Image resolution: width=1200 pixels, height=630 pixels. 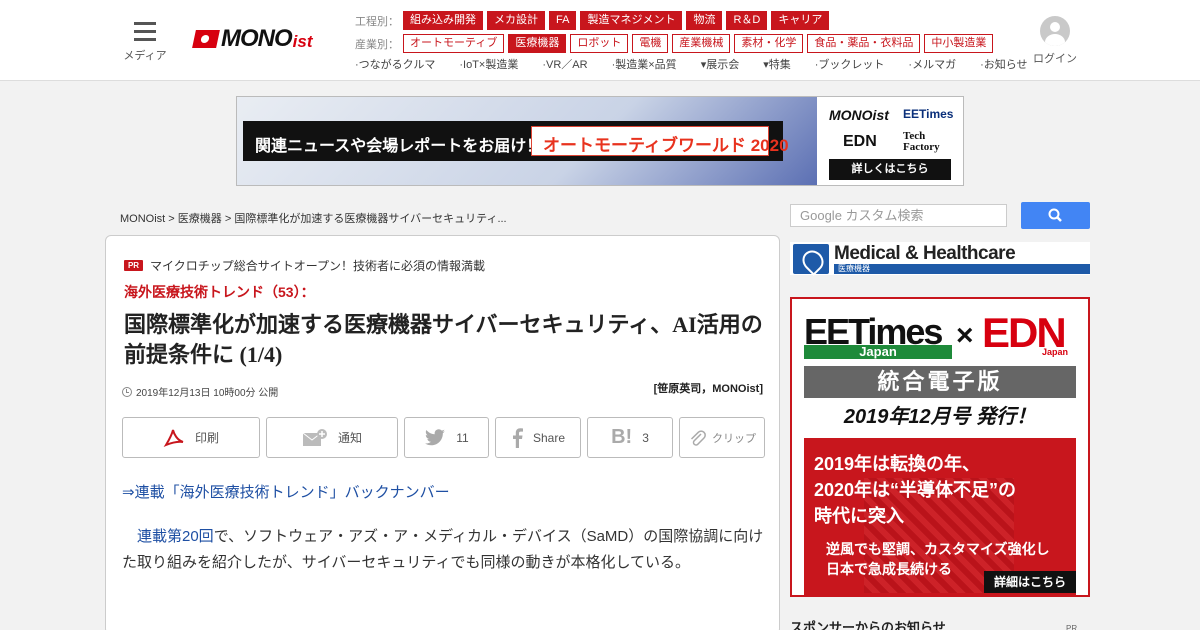 What do you see at coordinates (1072, 627) in the screenshot?
I see `sponsor-pr-label: PR` at bounding box center [1072, 627].